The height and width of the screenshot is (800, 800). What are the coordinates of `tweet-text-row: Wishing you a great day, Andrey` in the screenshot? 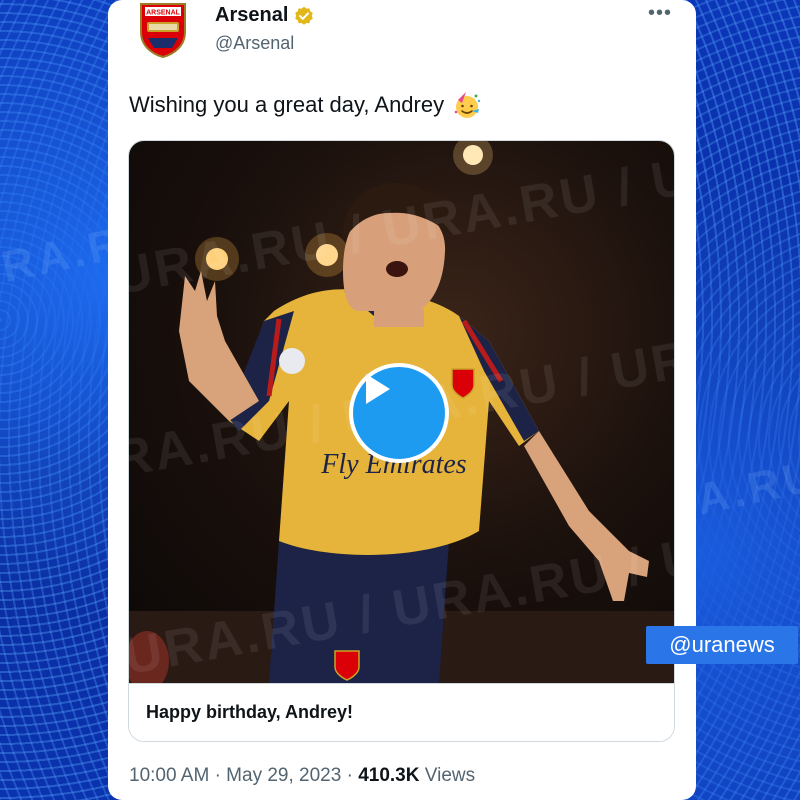 It's located at (305, 105).